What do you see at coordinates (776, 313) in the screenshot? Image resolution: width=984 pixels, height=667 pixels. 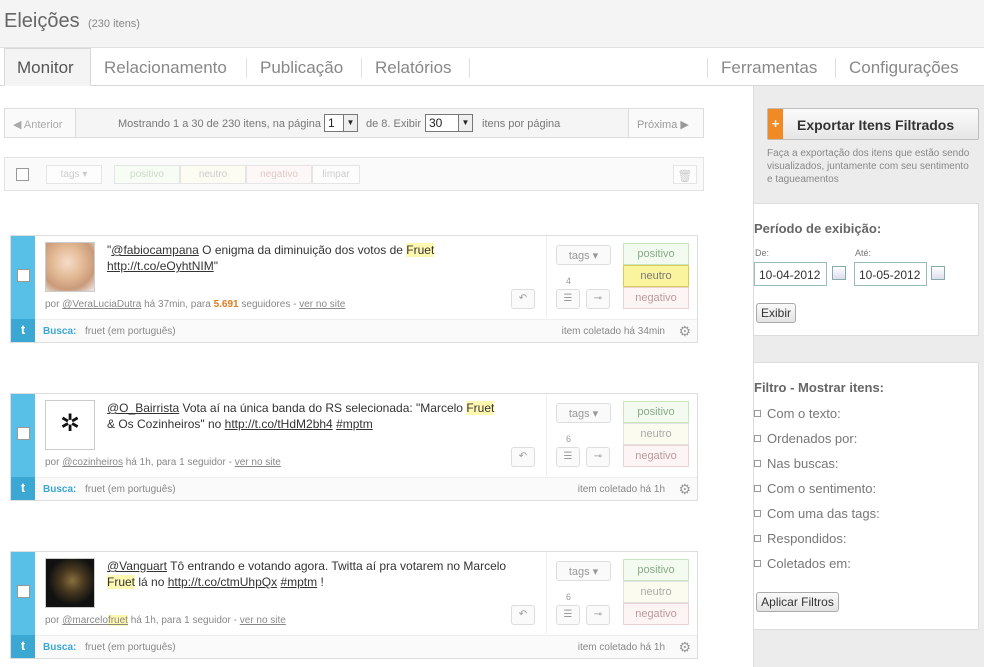 I see `show-button: Exibir` at bounding box center [776, 313].